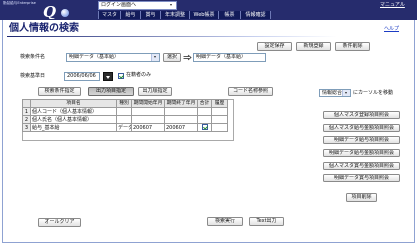 This screenshot has width=417, height=245. Describe the element at coordinates (392, 5) in the screenshot. I see `manual-link: マニュアル` at that location.